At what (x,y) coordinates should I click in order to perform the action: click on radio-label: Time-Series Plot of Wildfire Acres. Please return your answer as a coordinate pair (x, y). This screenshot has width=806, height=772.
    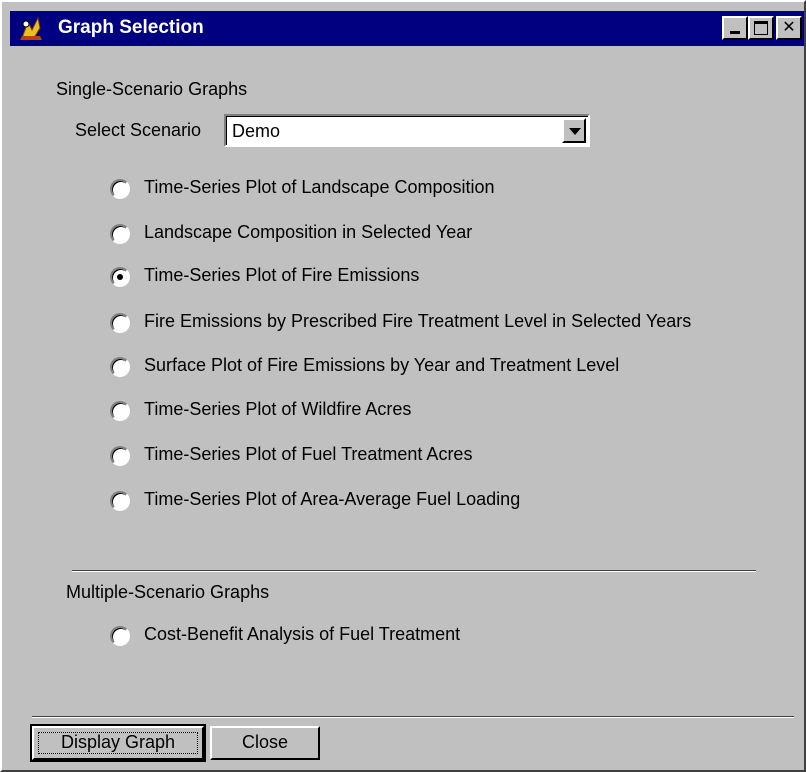
    Looking at the image, I should click on (278, 409).